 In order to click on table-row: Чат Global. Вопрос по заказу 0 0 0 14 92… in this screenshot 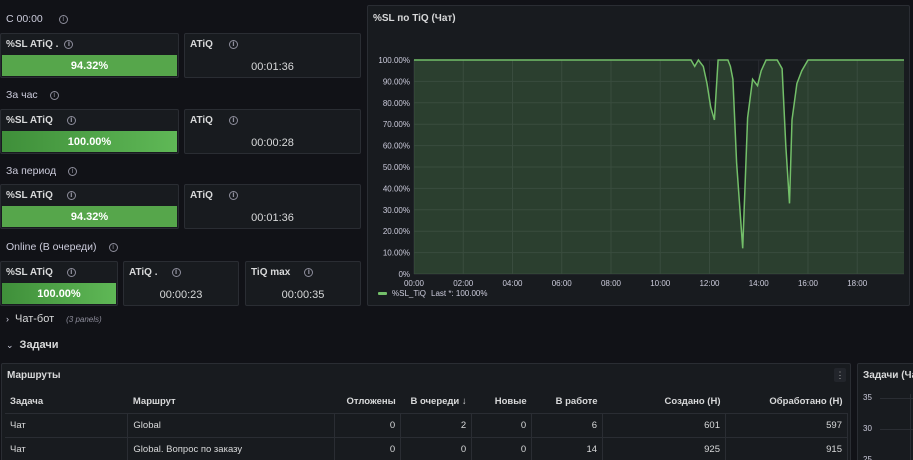, I will do `click(426, 448)`.